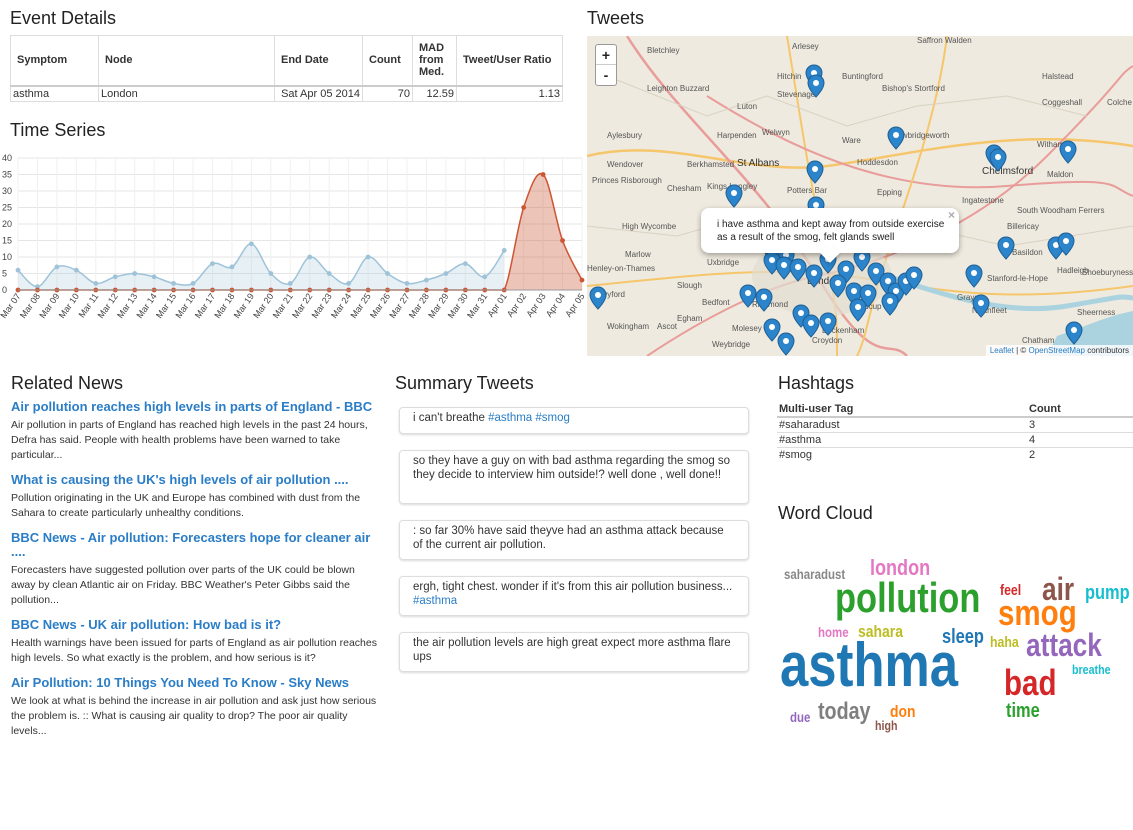  I want to click on map-place-label: Princes Risborough, so click(627, 180).